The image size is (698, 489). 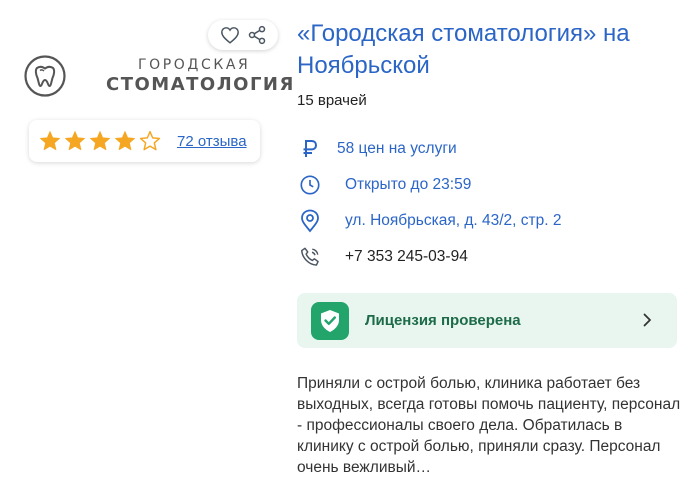 What do you see at coordinates (230, 35) in the screenshot?
I see `heart-icon` at bounding box center [230, 35].